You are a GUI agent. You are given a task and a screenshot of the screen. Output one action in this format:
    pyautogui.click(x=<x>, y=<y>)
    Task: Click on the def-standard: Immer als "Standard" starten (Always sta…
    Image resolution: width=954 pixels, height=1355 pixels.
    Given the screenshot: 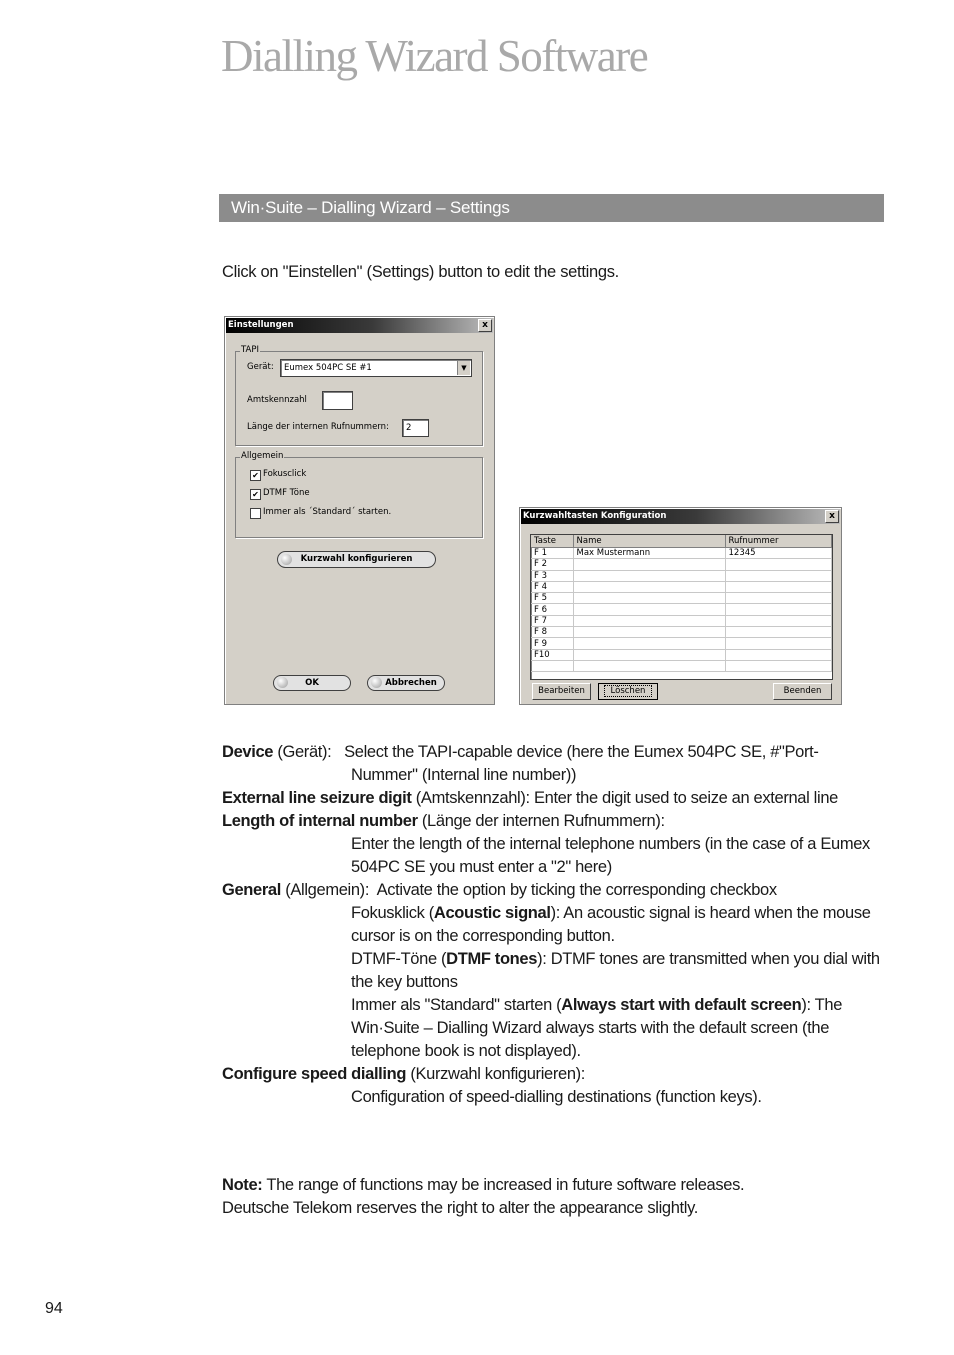 What is the action you would take?
    pyautogui.click(x=553, y=1028)
    